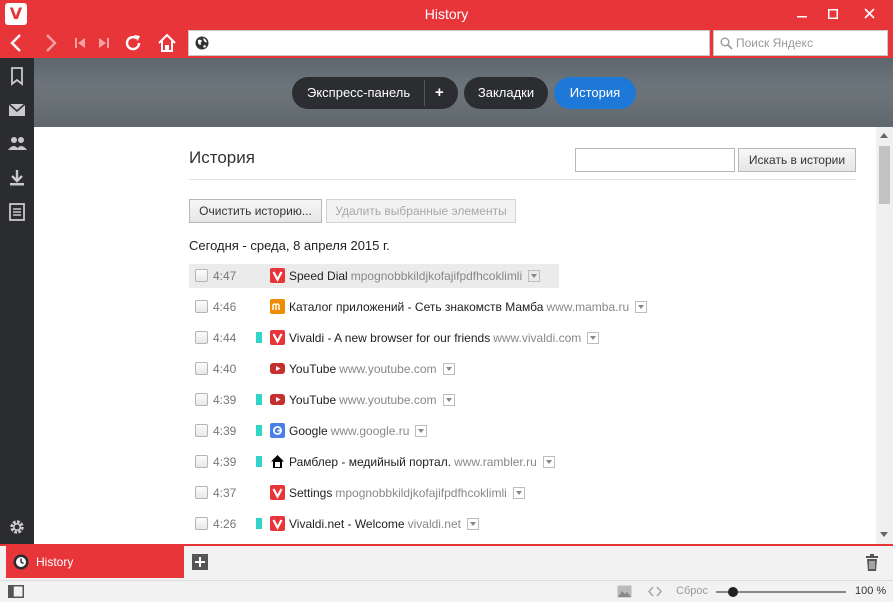  I want to click on mail-panel-icon, so click(17, 110).